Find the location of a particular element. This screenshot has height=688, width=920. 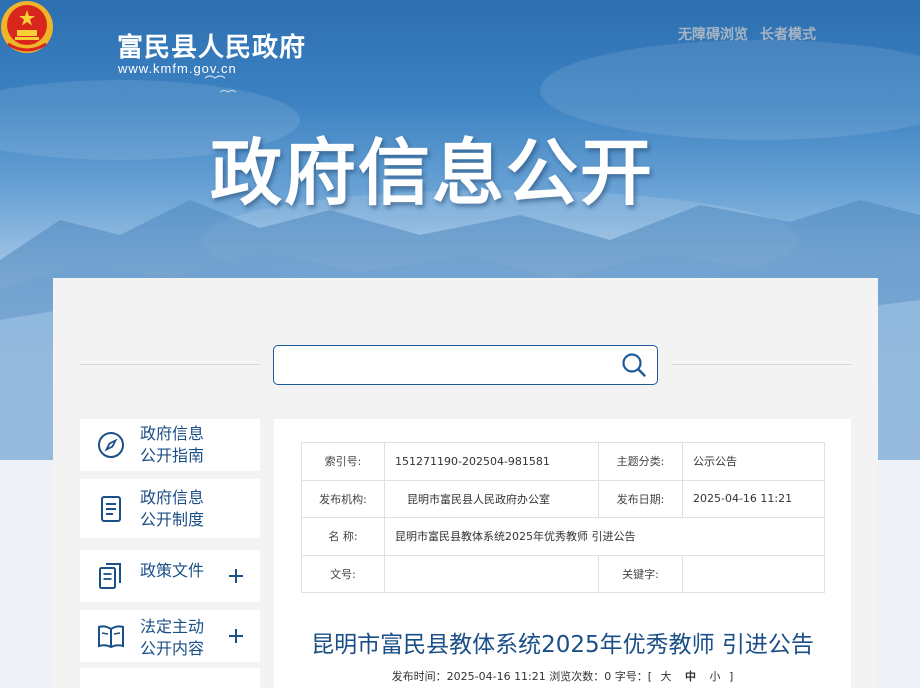

site-url: www.kmfm.gov.cn is located at coordinates (177, 68).